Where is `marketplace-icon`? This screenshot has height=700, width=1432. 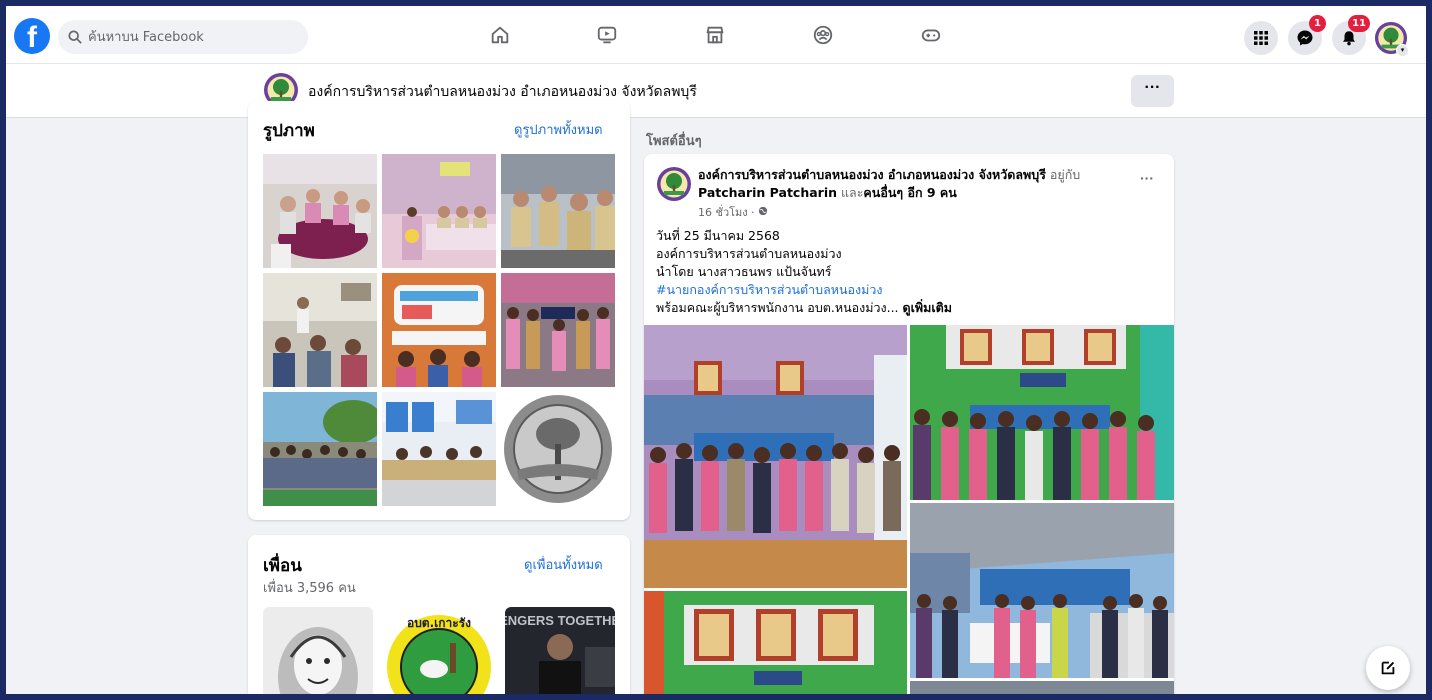 marketplace-icon is located at coordinates (715, 35).